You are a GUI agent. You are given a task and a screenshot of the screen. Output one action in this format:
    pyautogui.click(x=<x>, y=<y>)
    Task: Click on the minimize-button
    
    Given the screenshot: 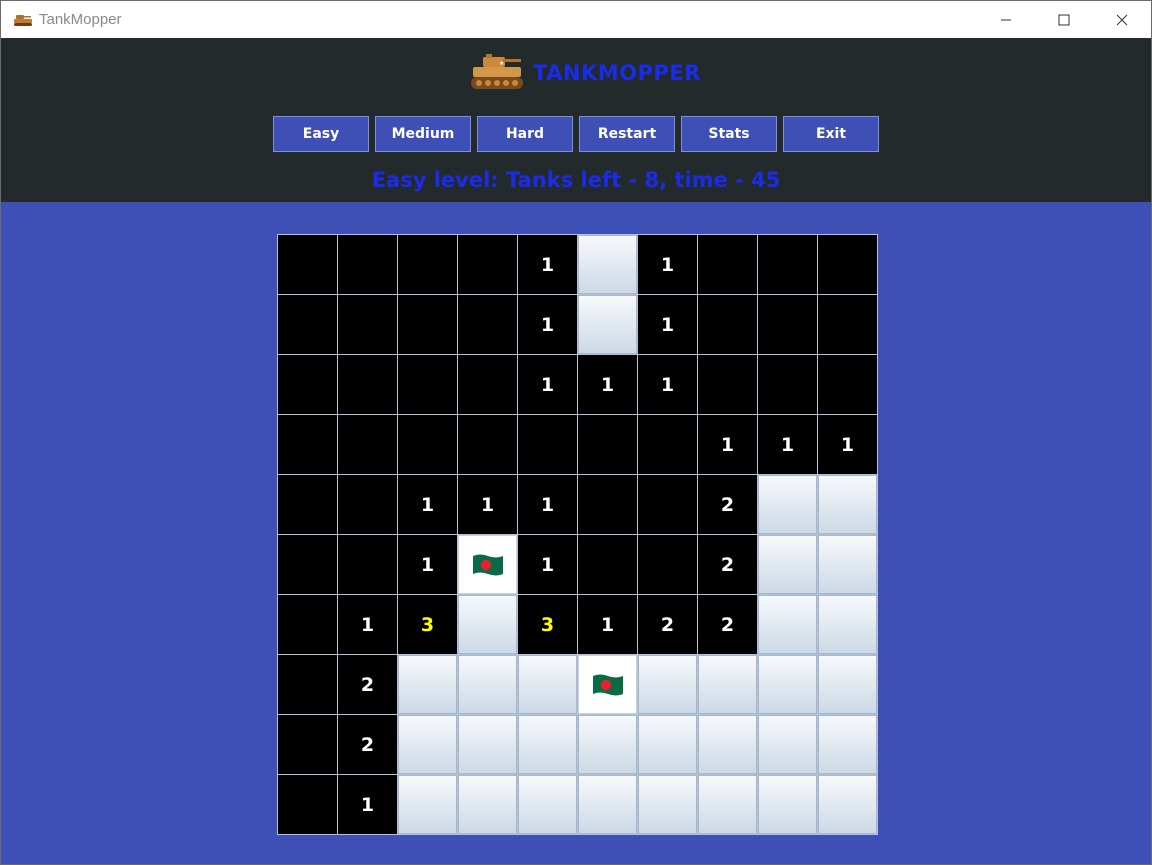 What is the action you would take?
    pyautogui.click(x=1006, y=19)
    